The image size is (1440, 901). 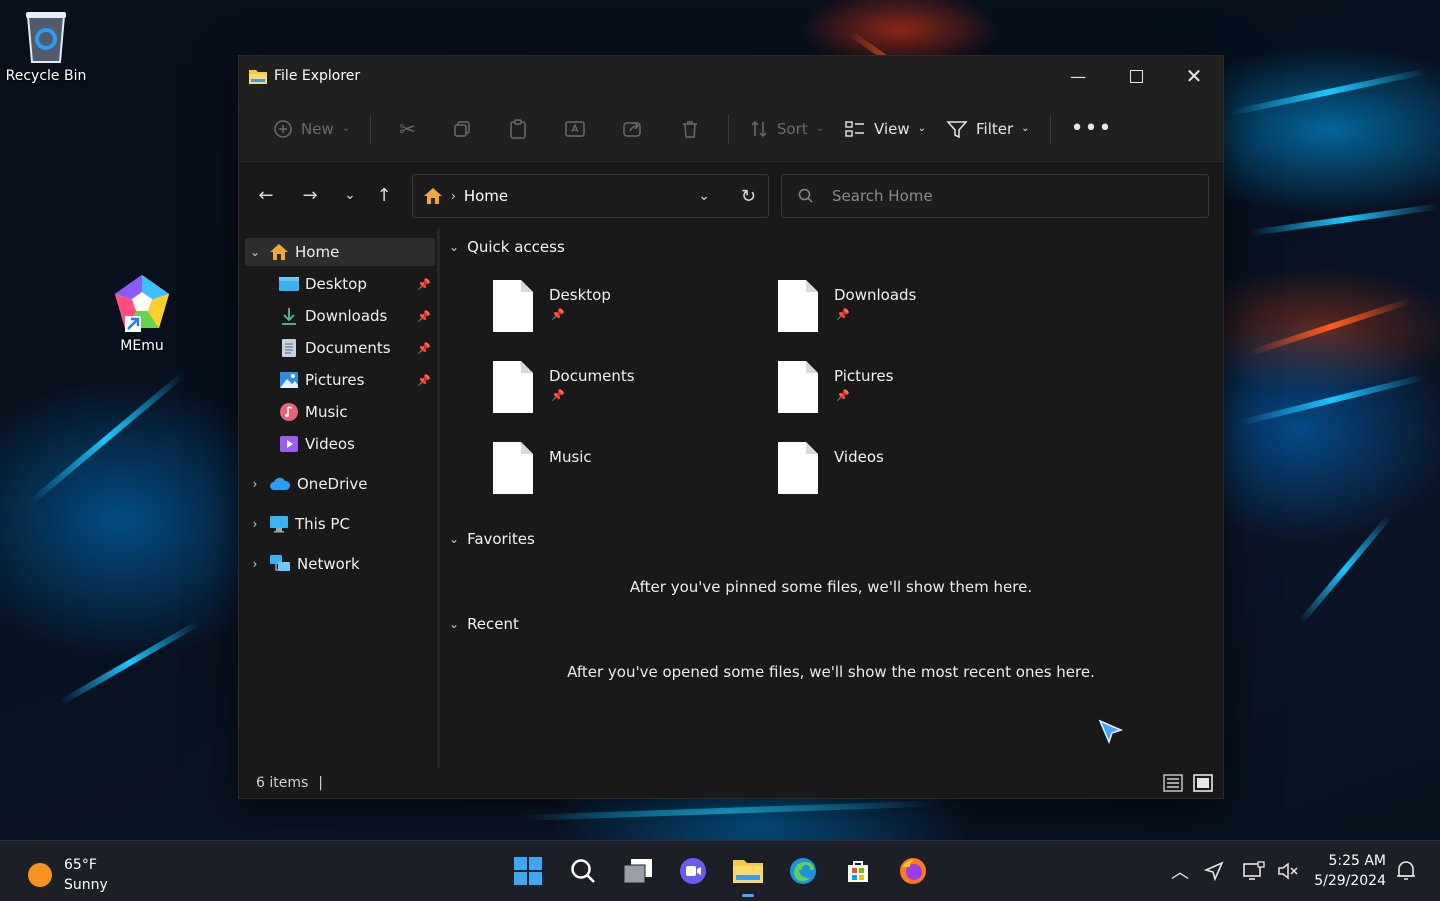 I want to click on quick-access-tile-music: Music, so click(x=623, y=472).